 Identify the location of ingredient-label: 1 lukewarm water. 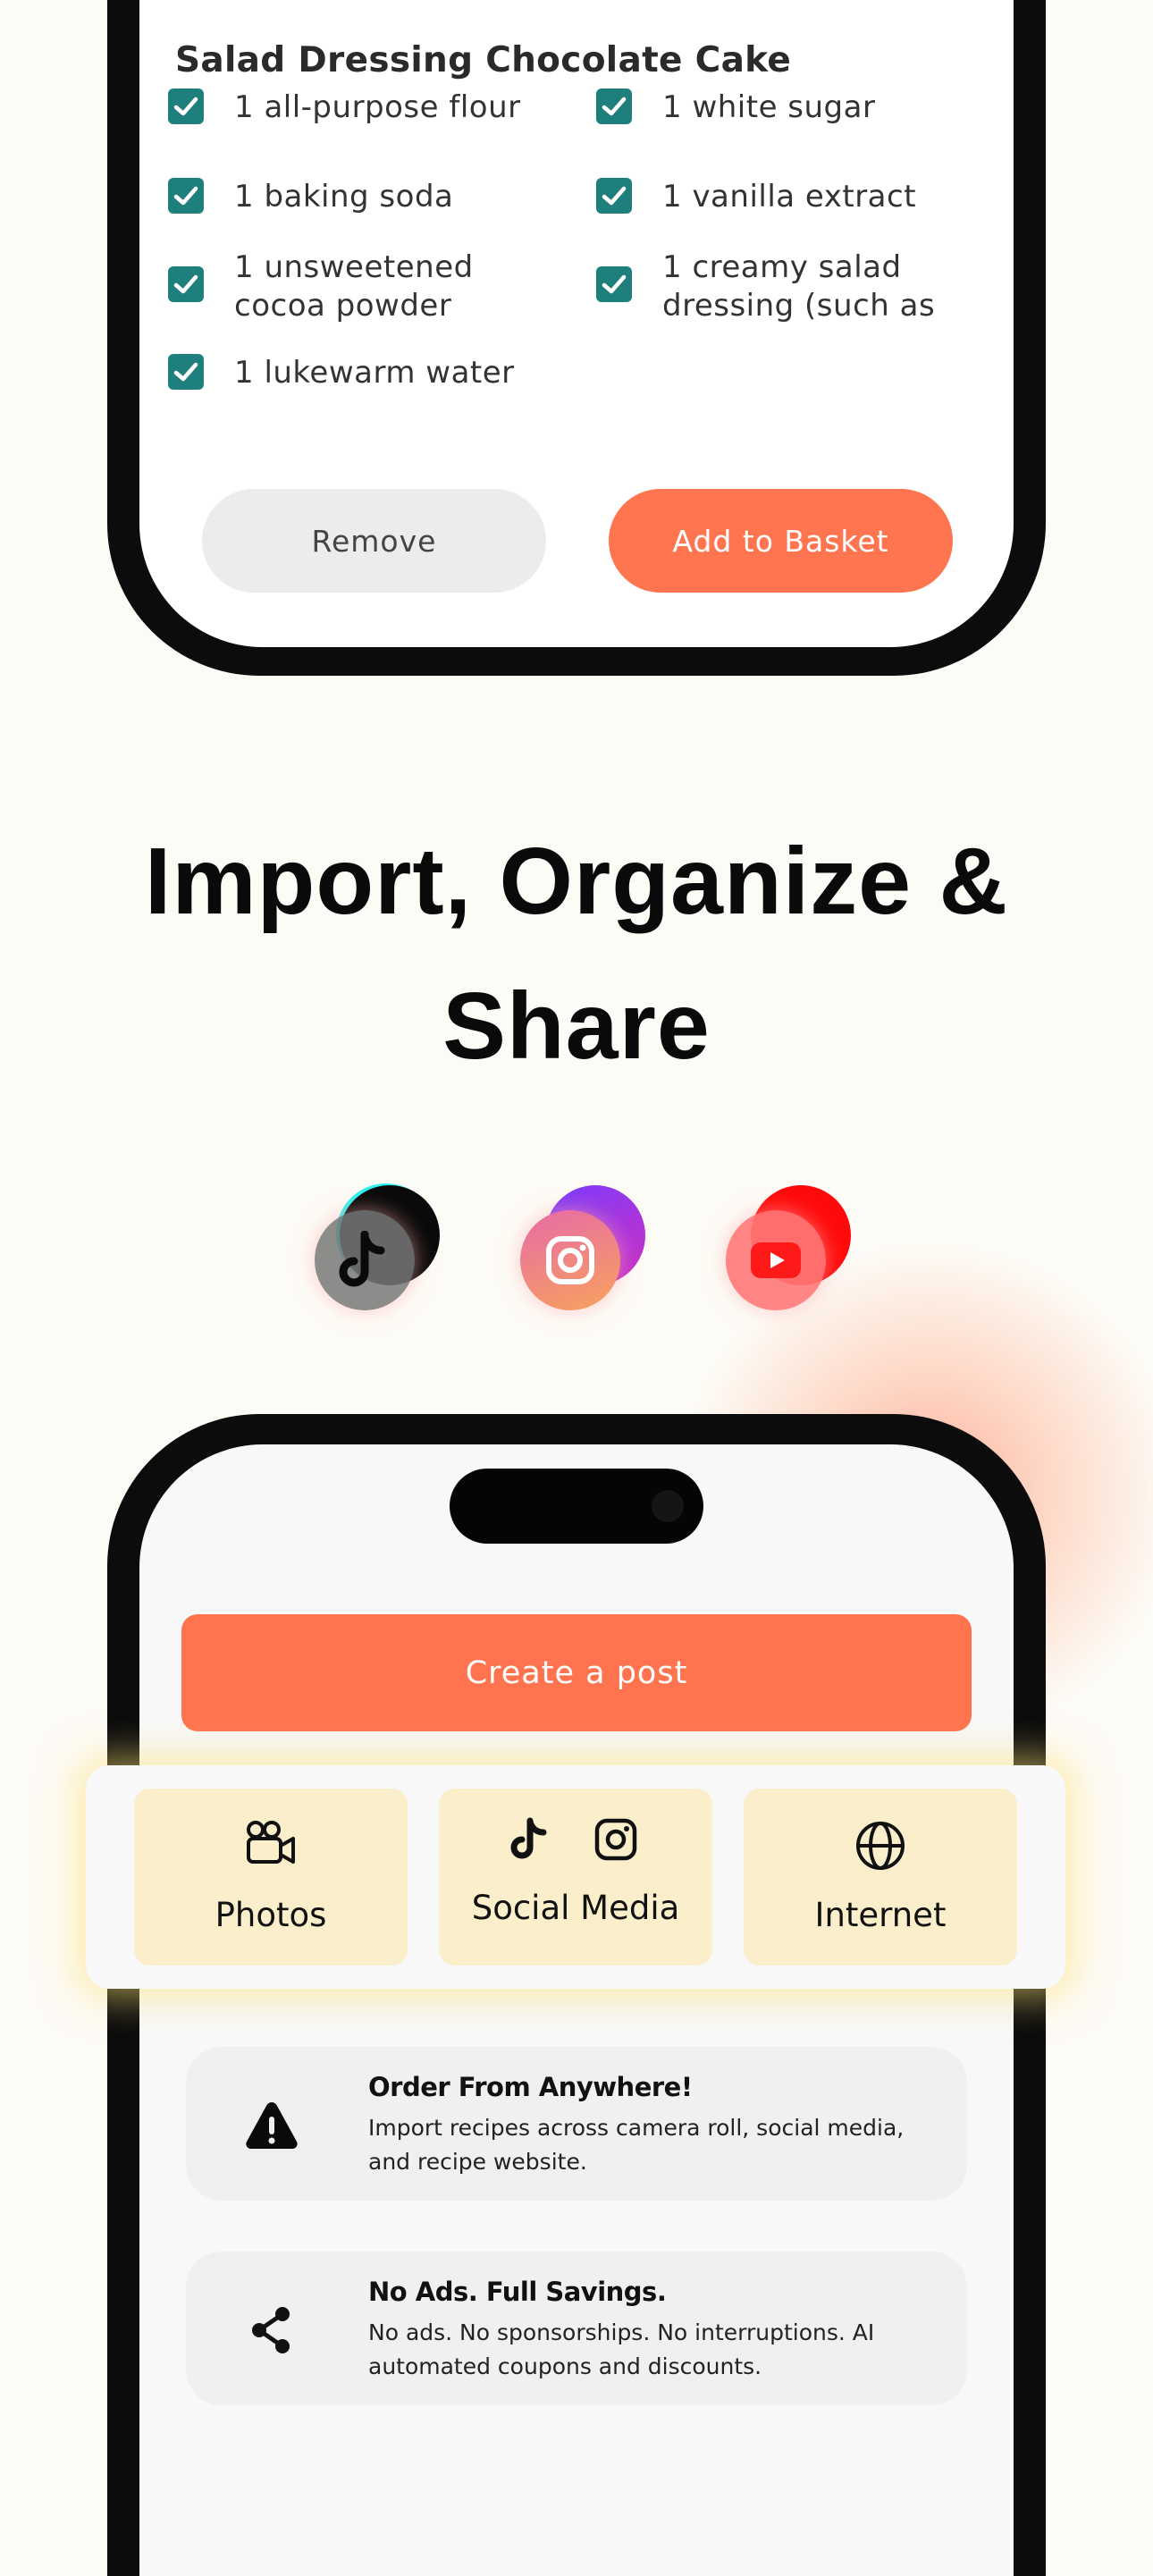
(374, 373).